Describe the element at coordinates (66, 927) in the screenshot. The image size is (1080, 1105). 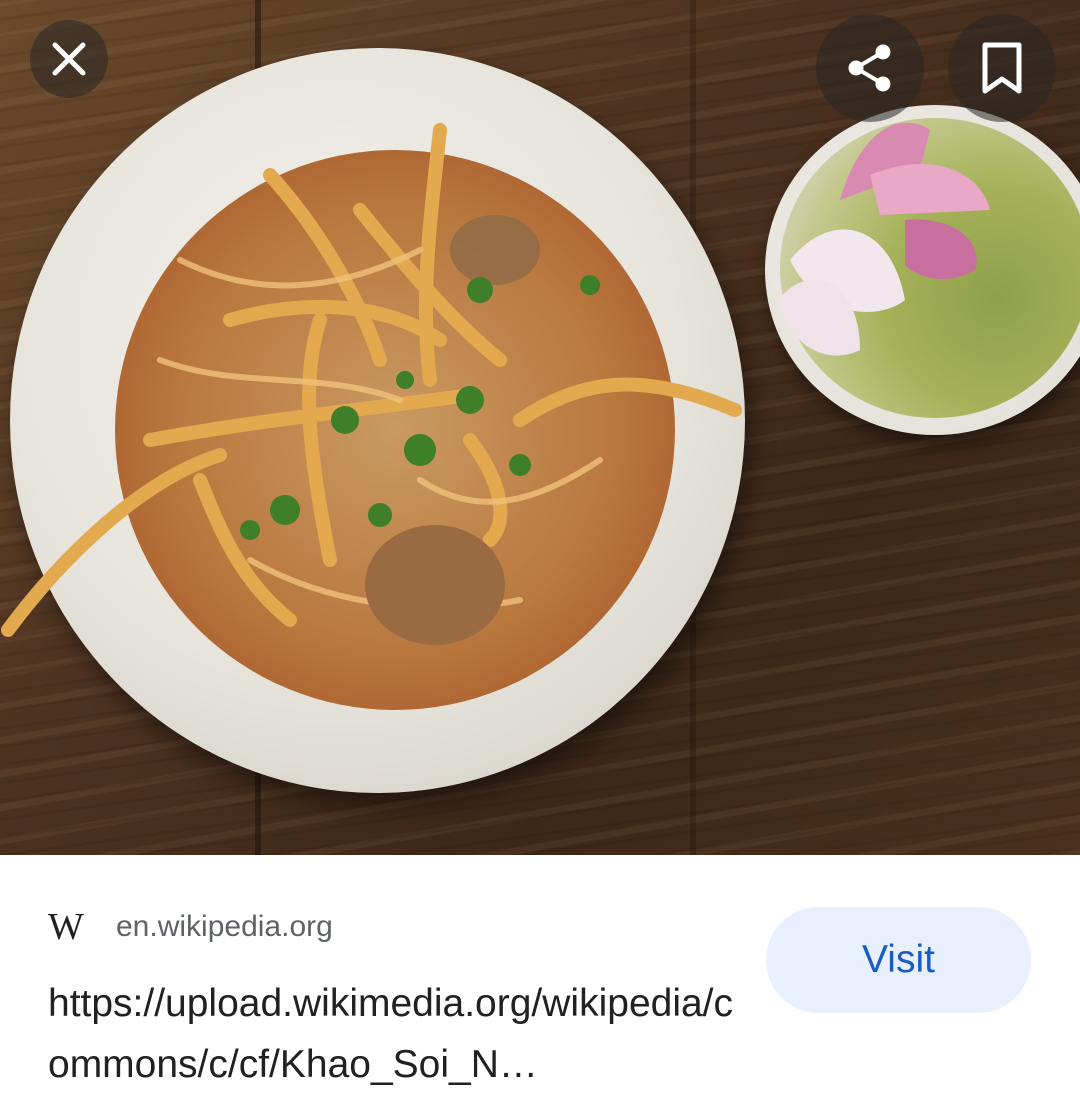
I see `wikipedia-logo-icon: W` at that location.